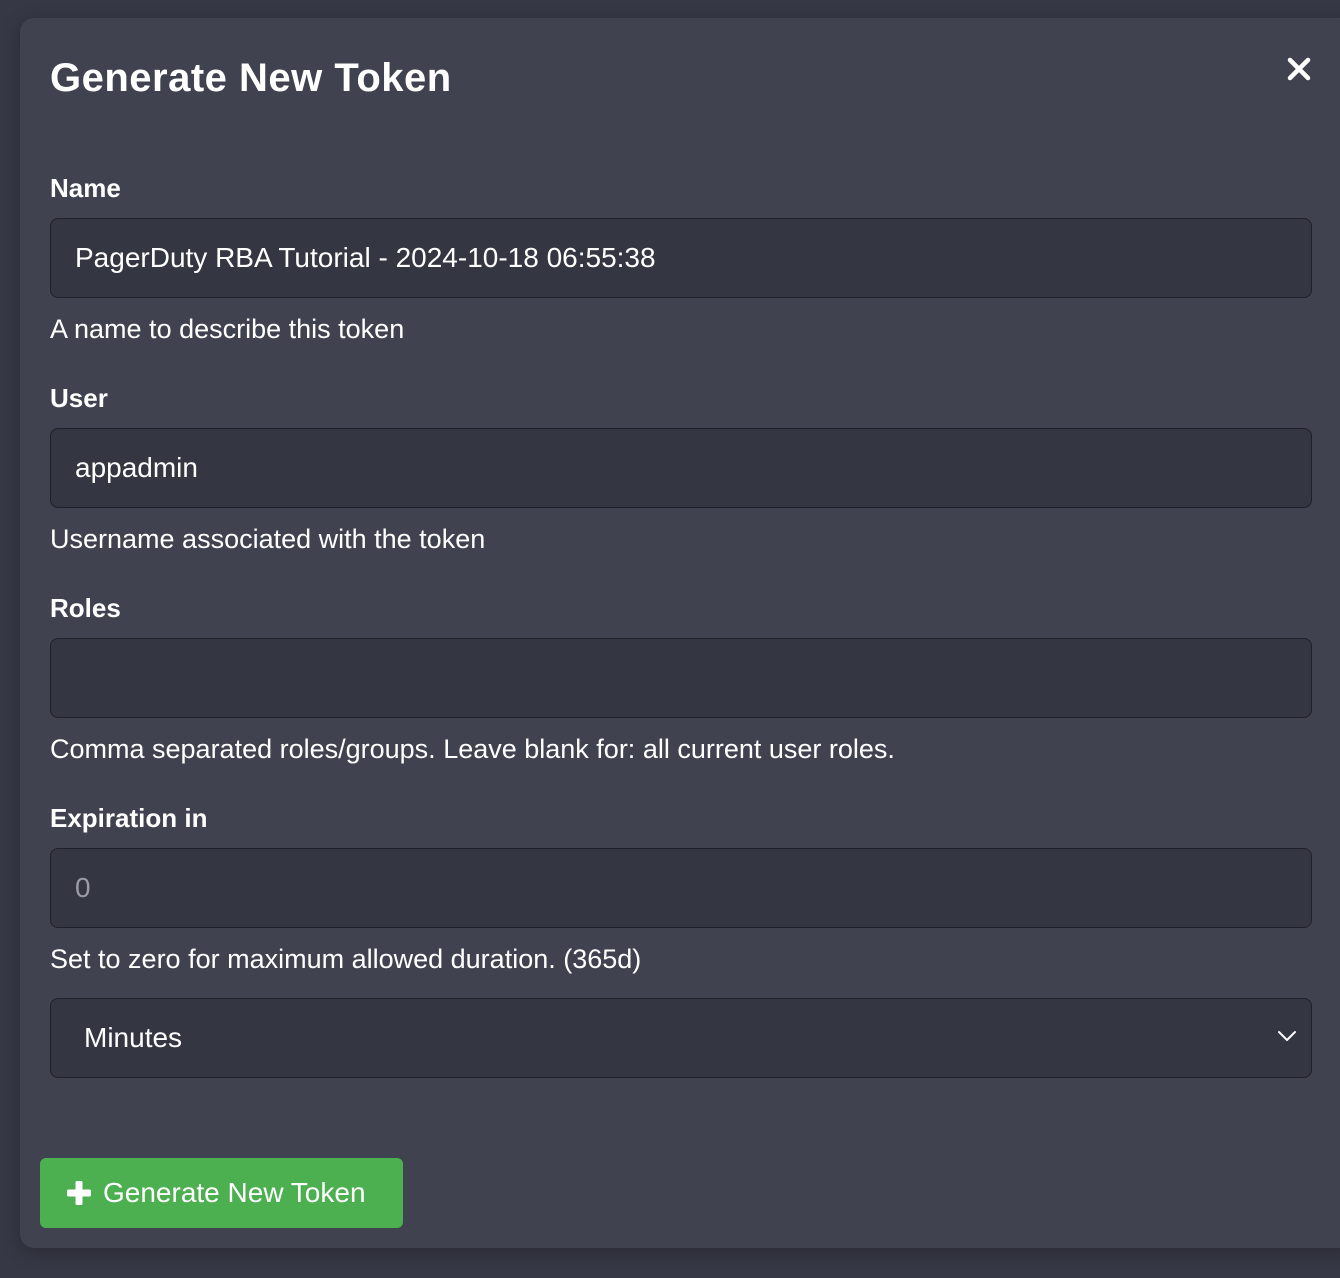 The height and width of the screenshot is (1278, 1340). What do you see at coordinates (227, 329) in the screenshot?
I see `name-help-text: A name to describe this token` at bounding box center [227, 329].